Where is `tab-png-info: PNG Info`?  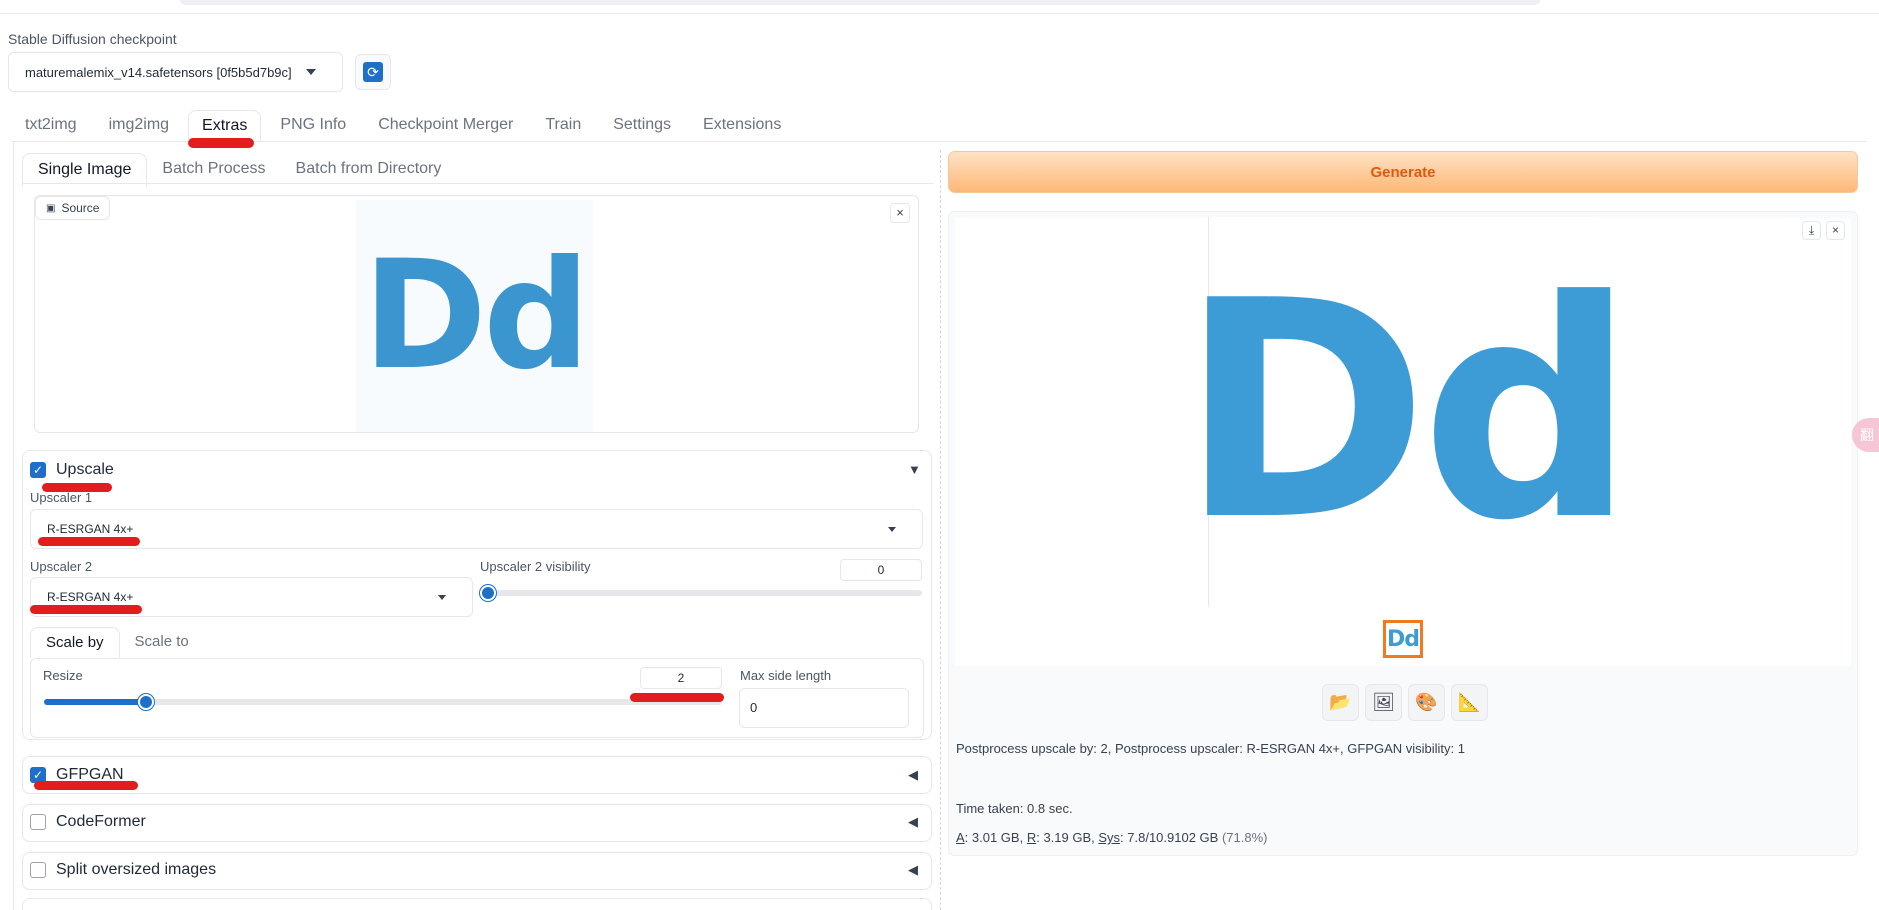
tab-png-info: PNG Info is located at coordinates (313, 126).